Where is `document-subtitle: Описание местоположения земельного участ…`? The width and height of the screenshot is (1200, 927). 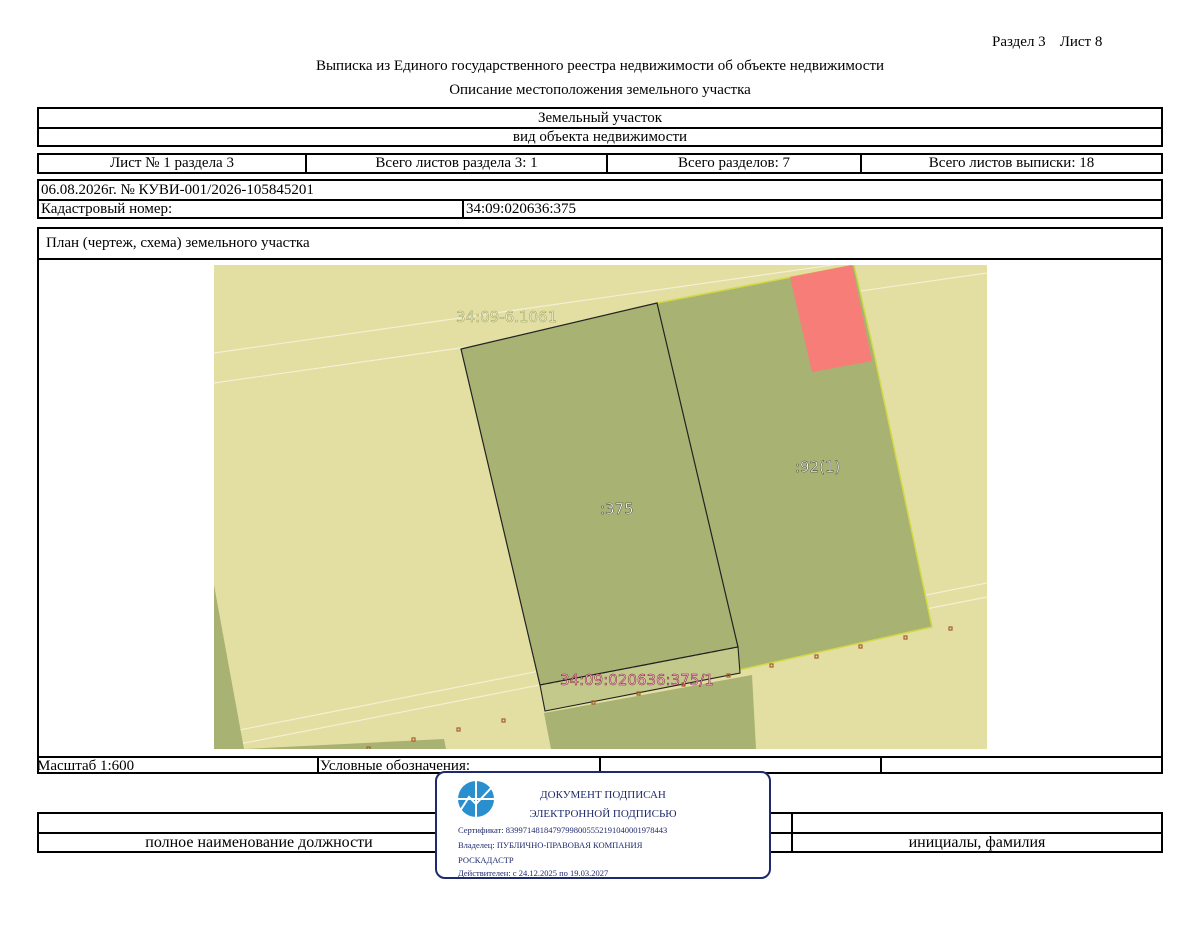
document-subtitle: Описание местоположения земельного участ… is located at coordinates (600, 90).